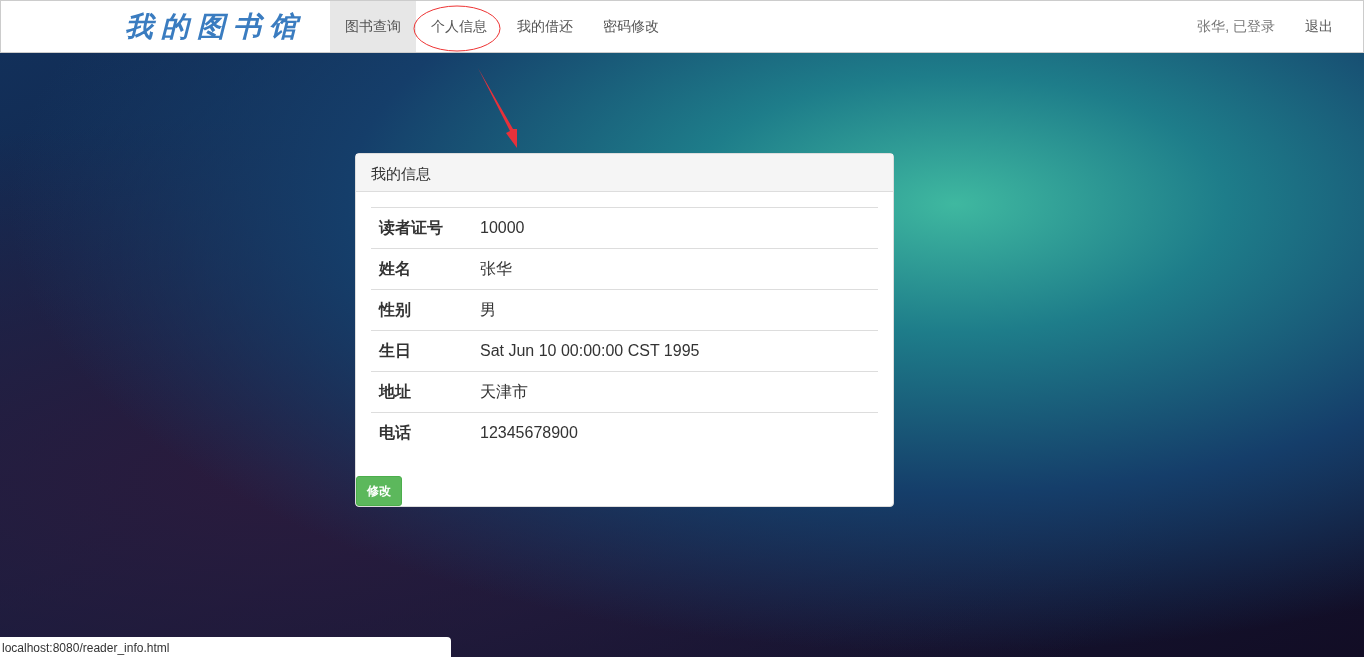 The width and height of the screenshot is (1364, 657). I want to click on nav-link: 图书查询, so click(373, 26).